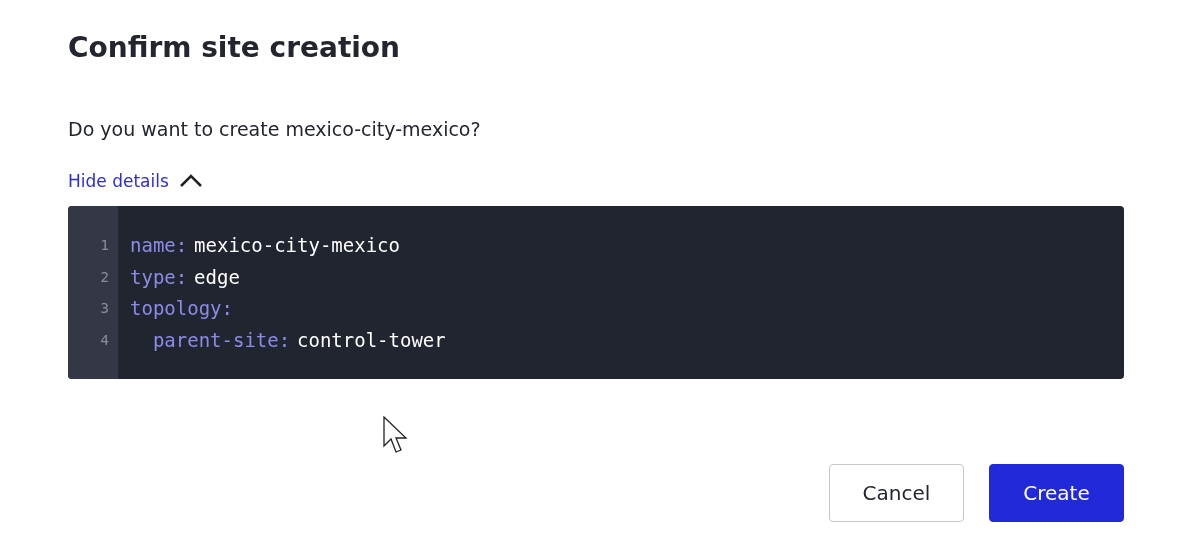 This screenshot has width=1181, height=557. Describe the element at coordinates (896, 493) in the screenshot. I see `cancel-button: Cancel` at that location.